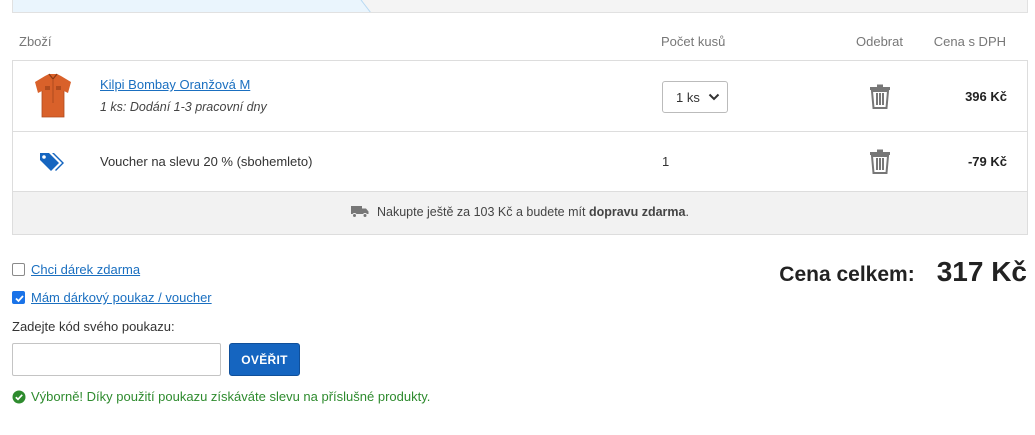 Image resolution: width=1035 pixels, height=435 pixels. What do you see at coordinates (987, 161) in the screenshot?
I see `voucher-price: -79 Kč` at bounding box center [987, 161].